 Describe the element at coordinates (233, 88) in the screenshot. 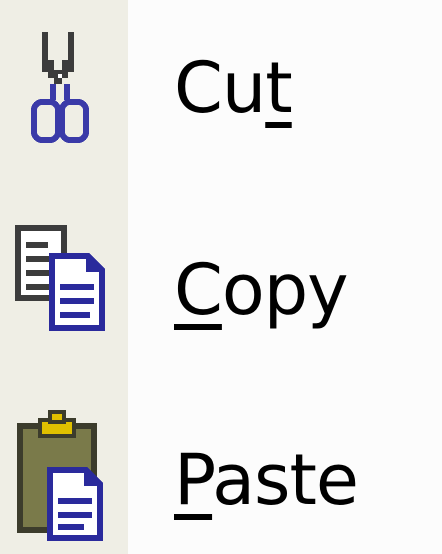

I see `menu-item-label: Cut` at that location.